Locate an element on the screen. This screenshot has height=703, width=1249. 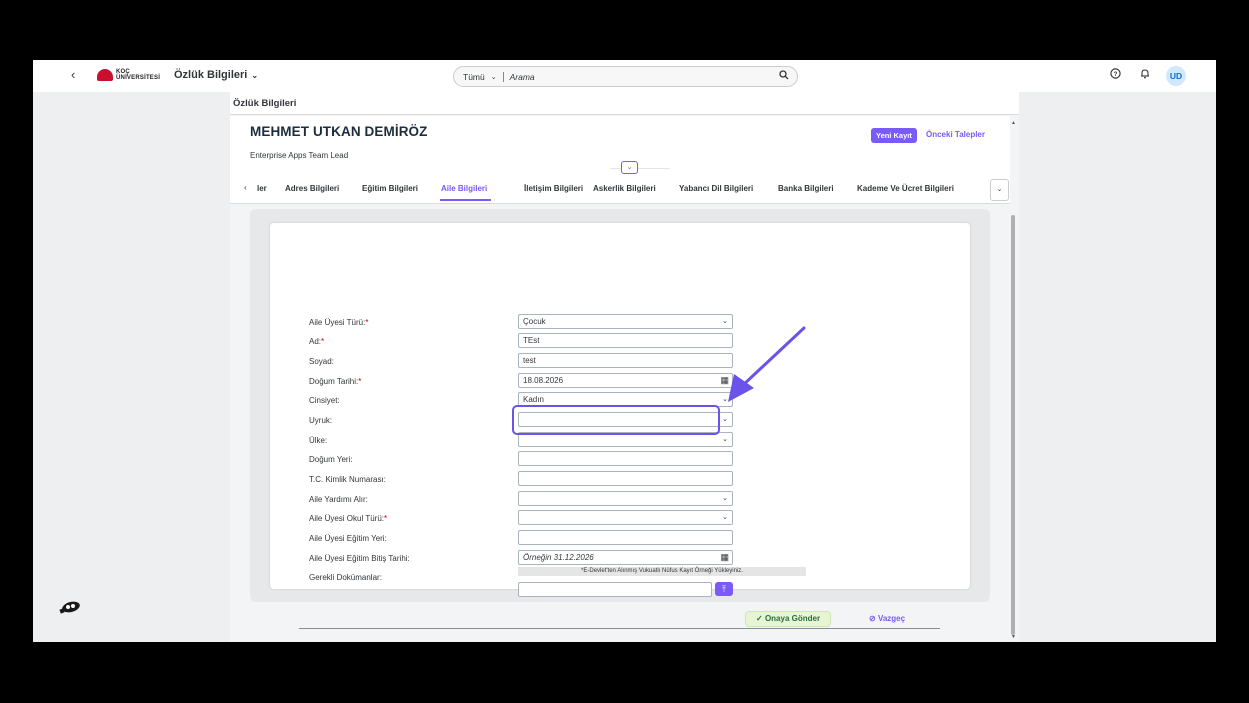
employee-name: MEHMET UTKAN DEMİRÖZ is located at coordinates (339, 131).